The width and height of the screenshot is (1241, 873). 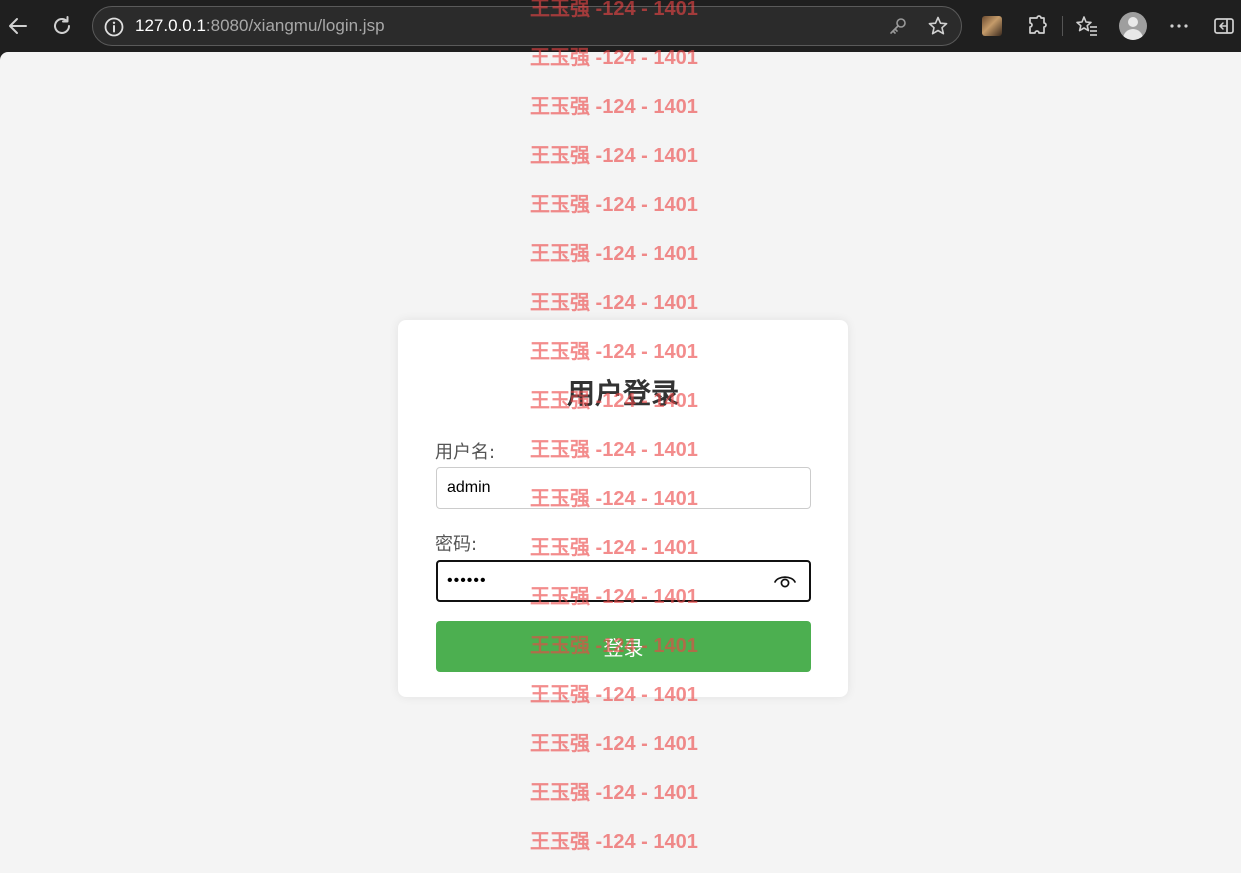 What do you see at coordinates (465, 452) in the screenshot?
I see `username-label: 用户名:` at bounding box center [465, 452].